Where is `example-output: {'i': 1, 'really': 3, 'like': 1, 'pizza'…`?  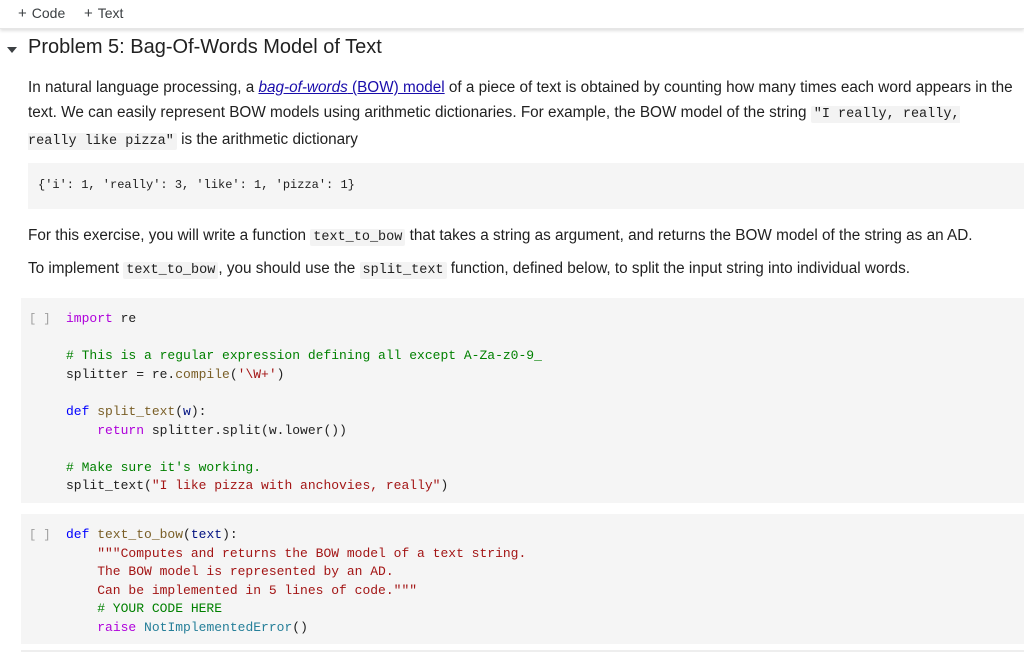 example-output: {'i': 1, 'really': 3, 'like': 1, 'pizza'… is located at coordinates (196, 185).